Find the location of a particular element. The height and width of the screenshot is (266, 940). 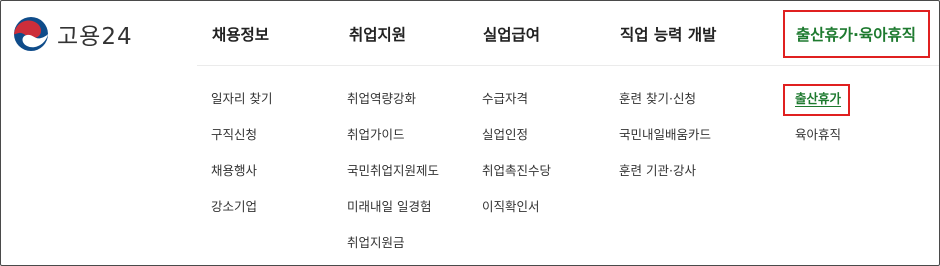

submenu-vocational-training: 훈련 찾기·신청 국민내일배움카드 훈련 기관·강사 is located at coordinates (665, 143).